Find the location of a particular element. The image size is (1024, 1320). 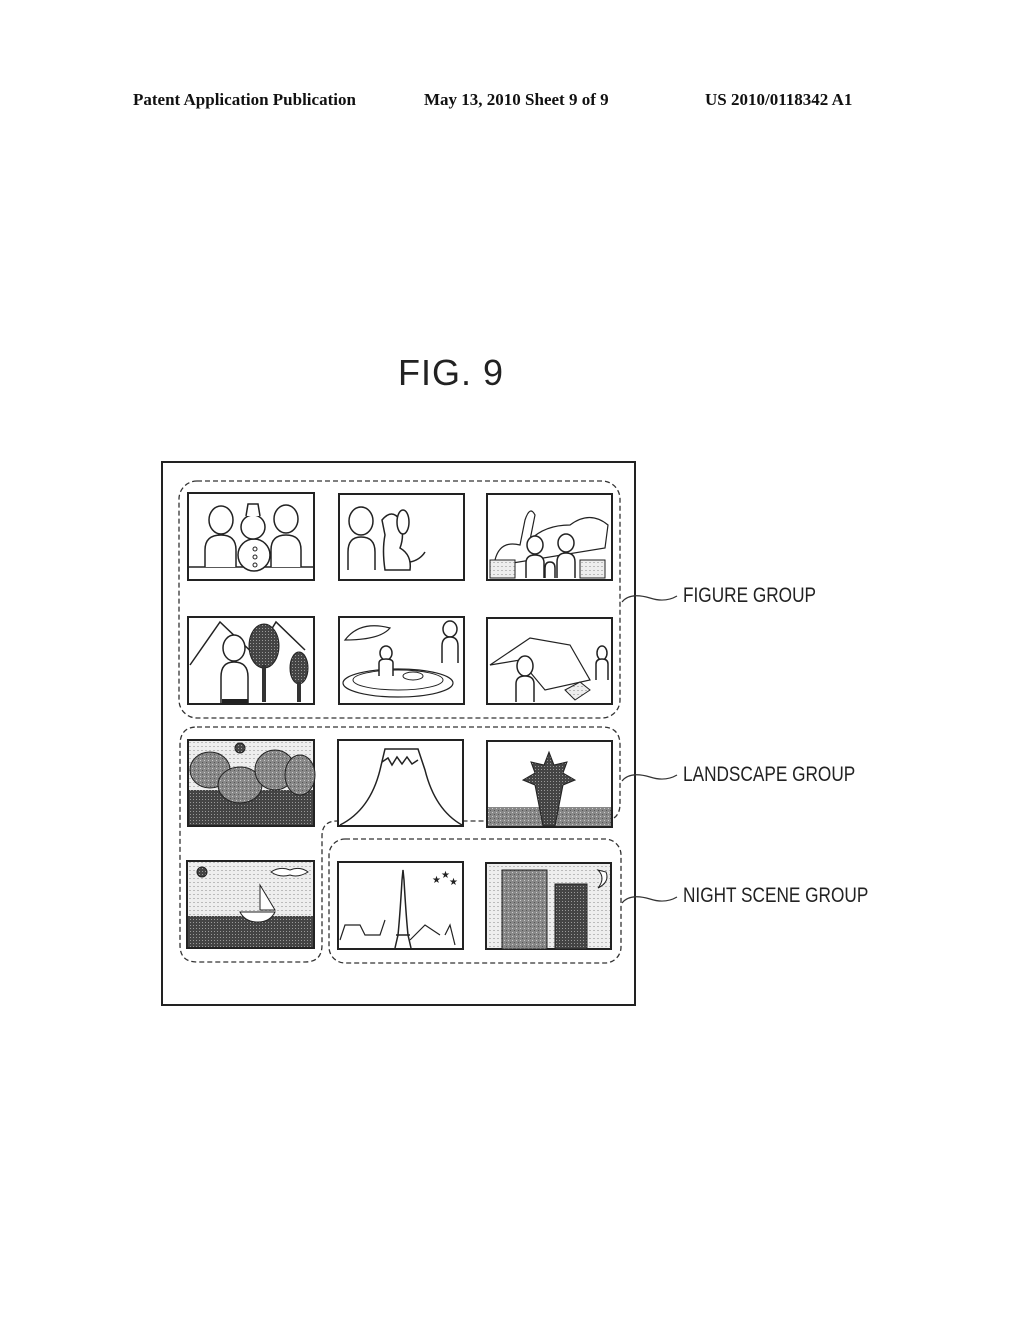

figure-group-label: FIGURE GROUP is located at coordinates (749, 595).